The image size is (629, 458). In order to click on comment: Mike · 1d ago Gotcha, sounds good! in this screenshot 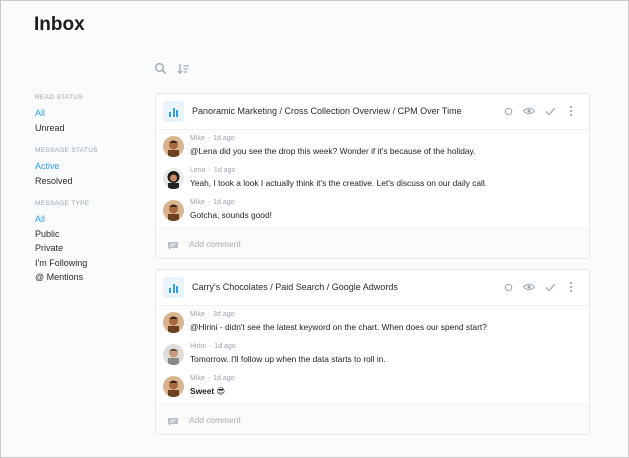, I will do `click(372, 212)`.